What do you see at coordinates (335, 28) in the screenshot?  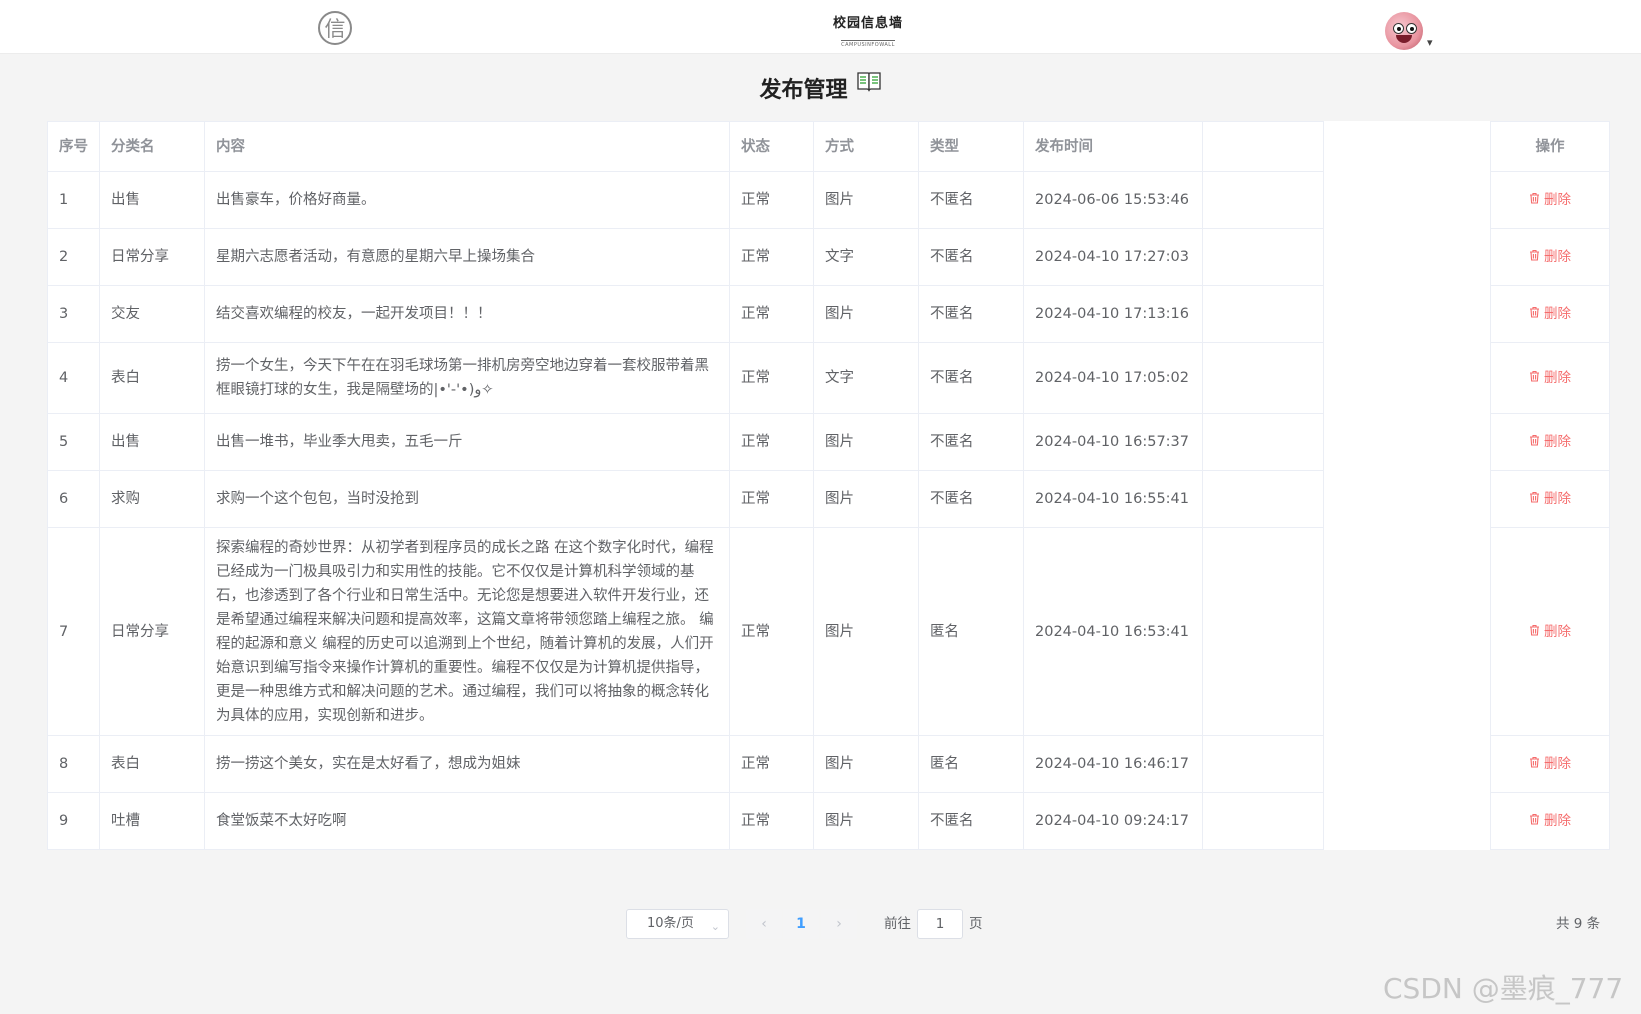 I see `logo-icon: 信` at bounding box center [335, 28].